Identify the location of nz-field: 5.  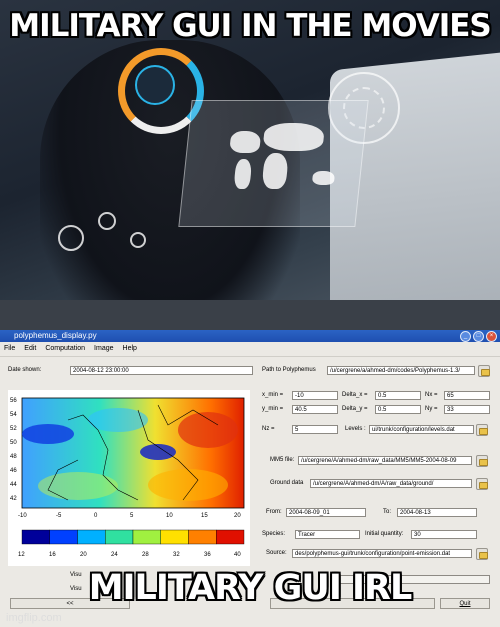
(315, 429).